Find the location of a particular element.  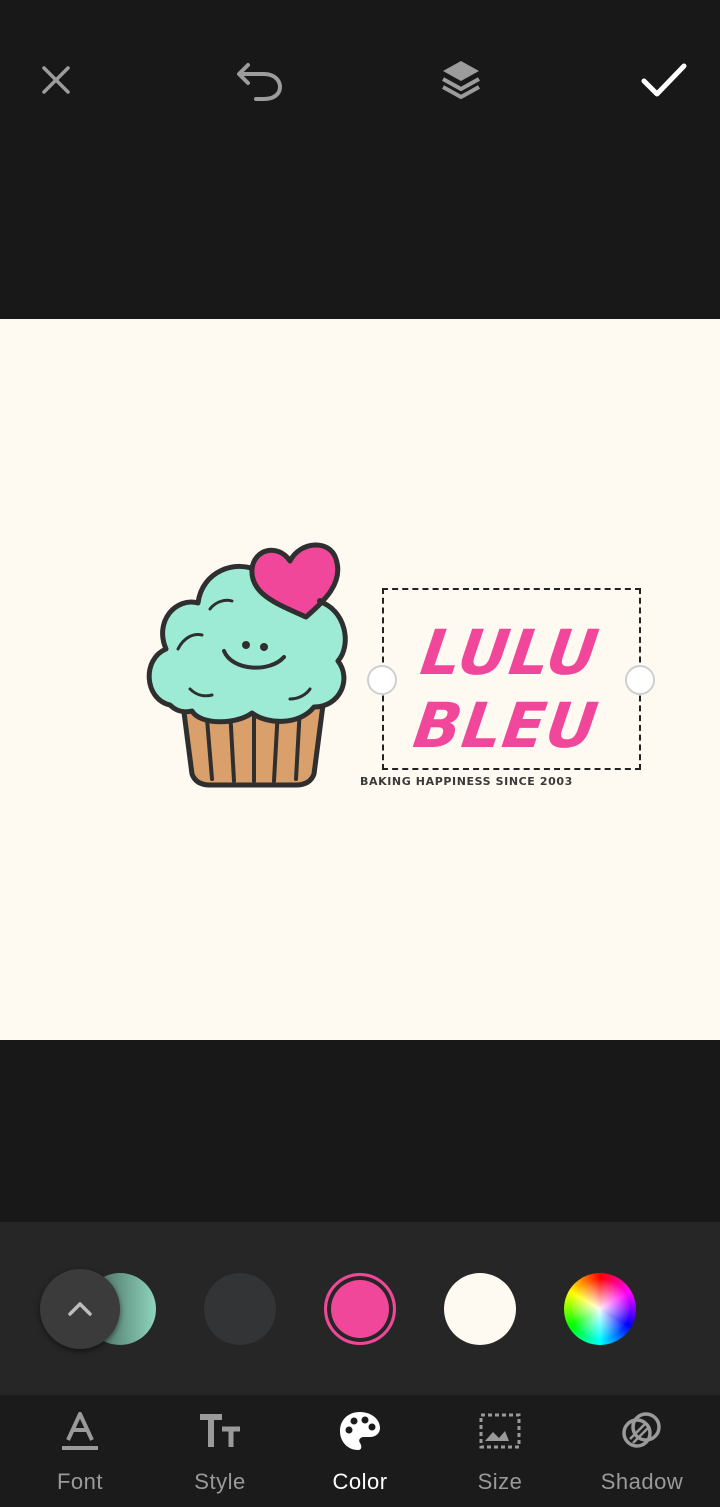

chevron-up-icon is located at coordinates (80, 1309).